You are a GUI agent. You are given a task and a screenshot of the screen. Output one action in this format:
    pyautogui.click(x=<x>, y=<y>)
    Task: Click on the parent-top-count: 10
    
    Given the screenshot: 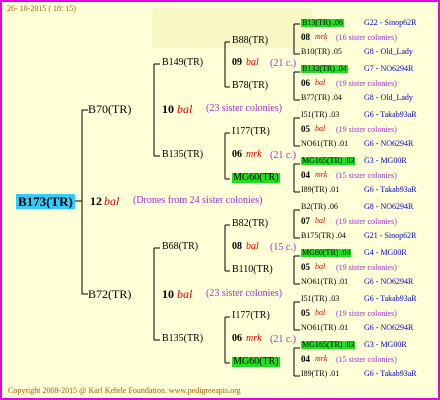 What is the action you would take?
    pyautogui.click(x=168, y=109)
    